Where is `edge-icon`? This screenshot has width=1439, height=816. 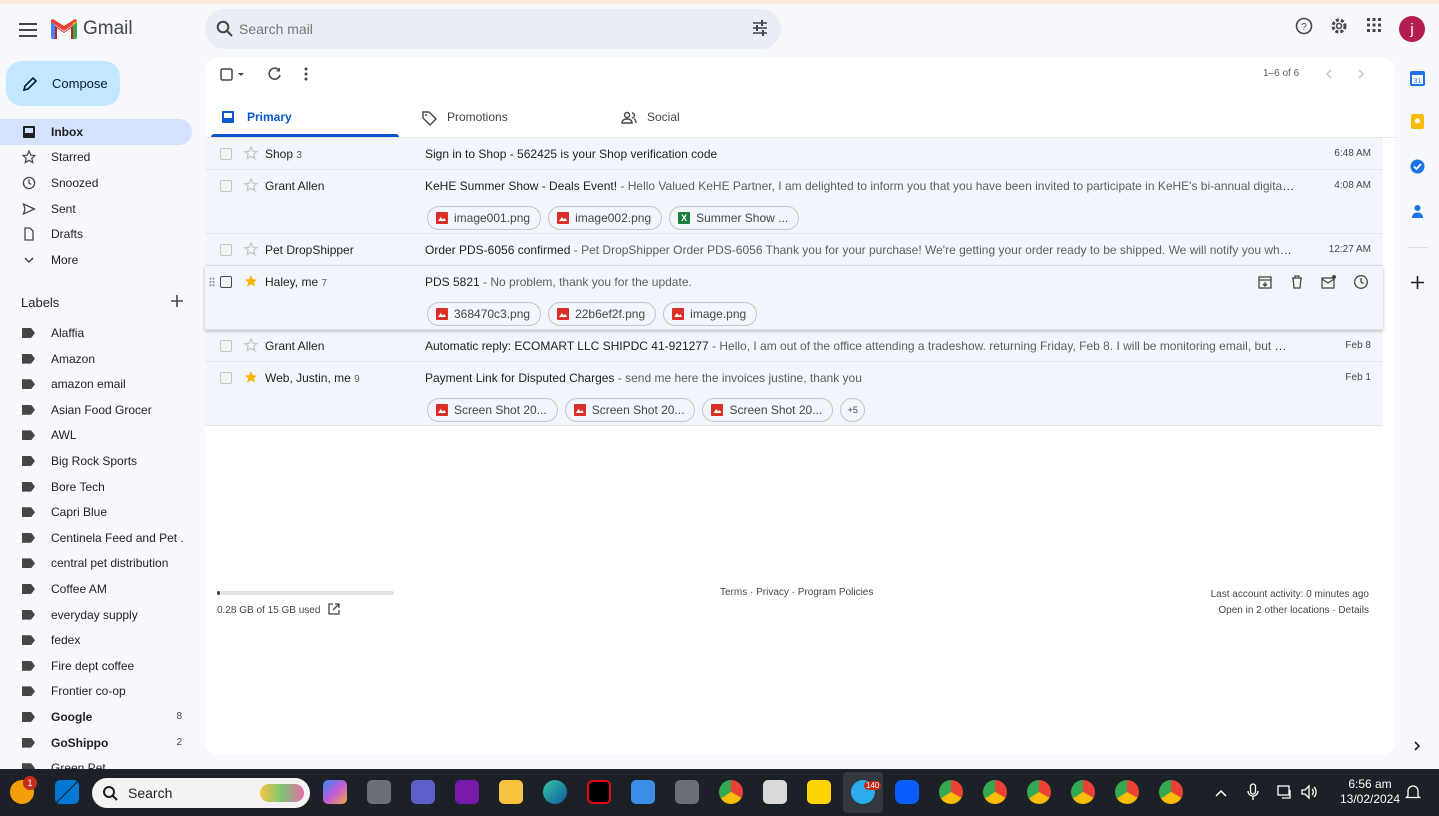 edge-icon is located at coordinates (555, 792).